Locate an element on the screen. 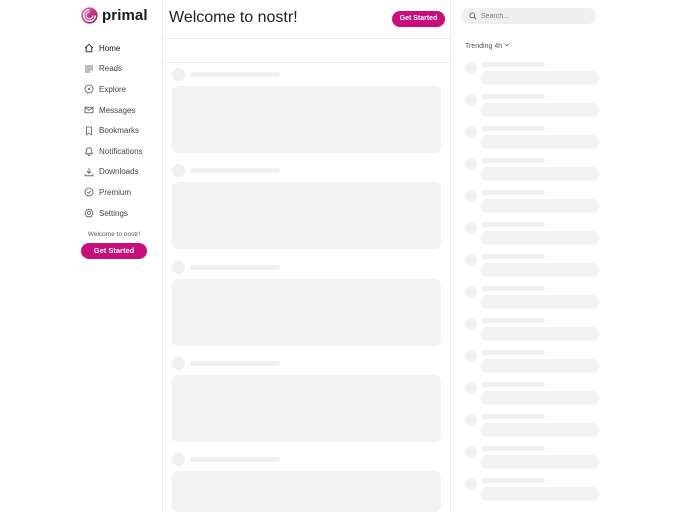 This screenshot has height=512, width=688. sidebar-item-notifications: Notifications is located at coordinates (113, 151).